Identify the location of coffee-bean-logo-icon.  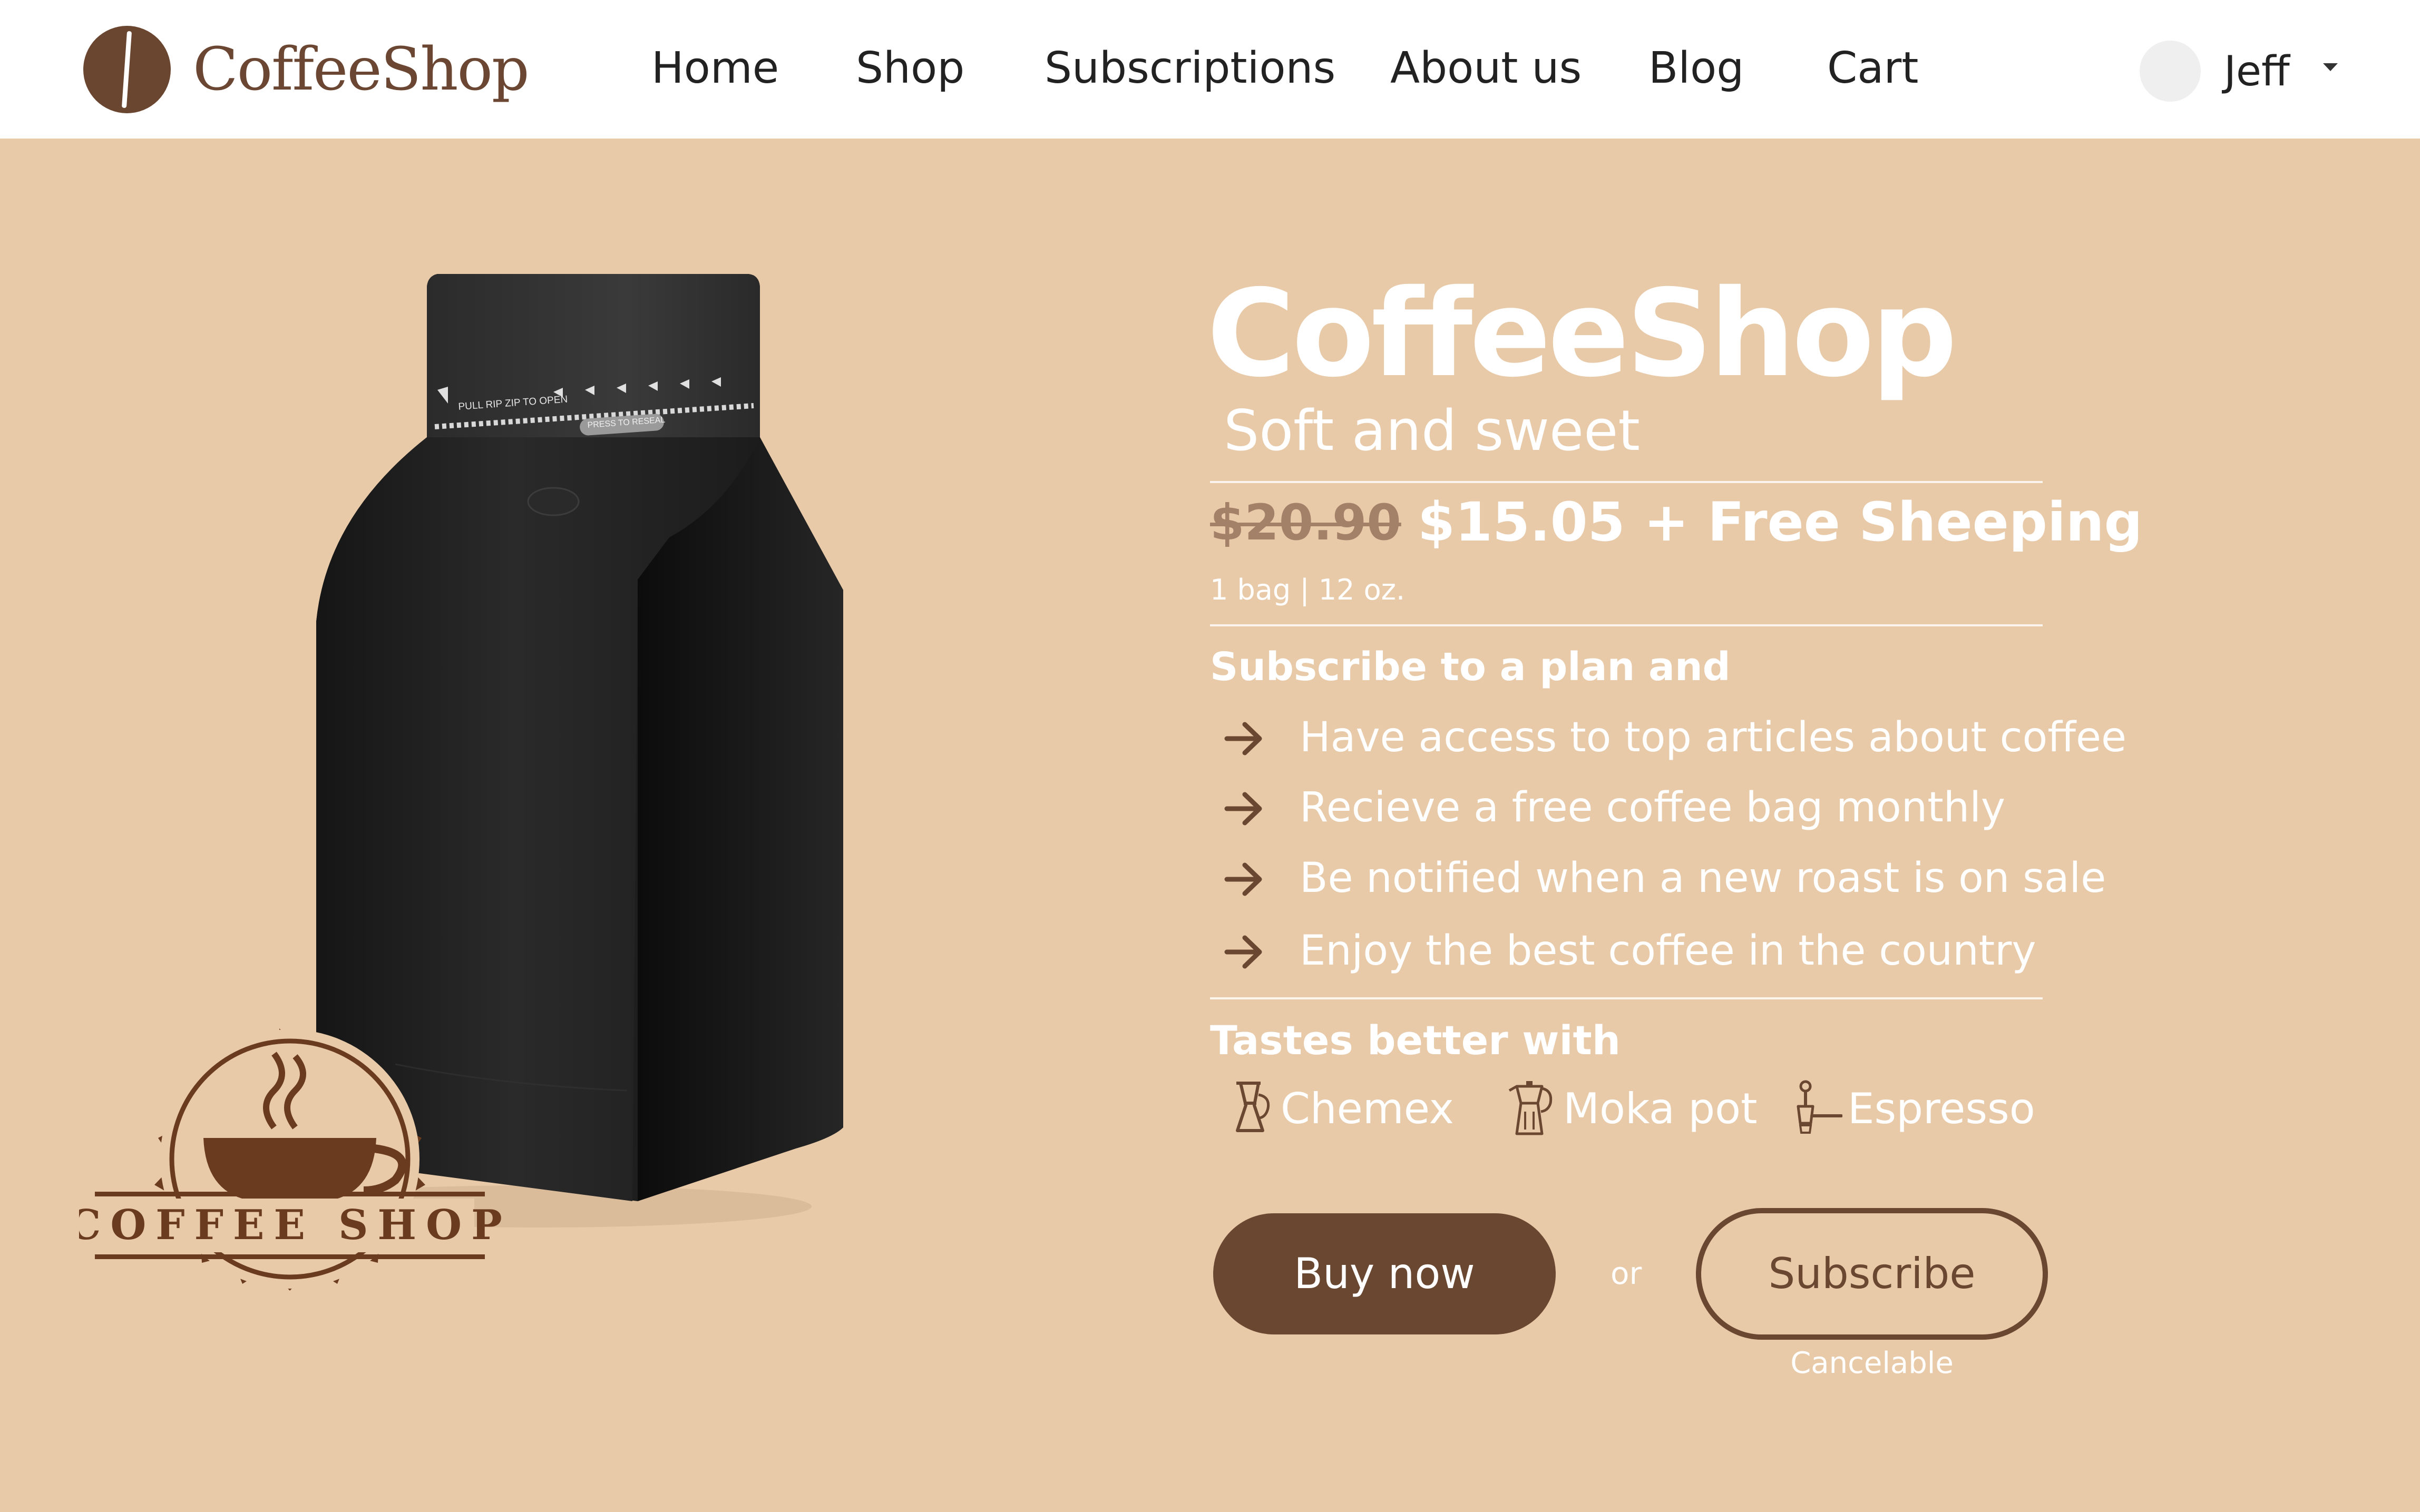
(127, 70).